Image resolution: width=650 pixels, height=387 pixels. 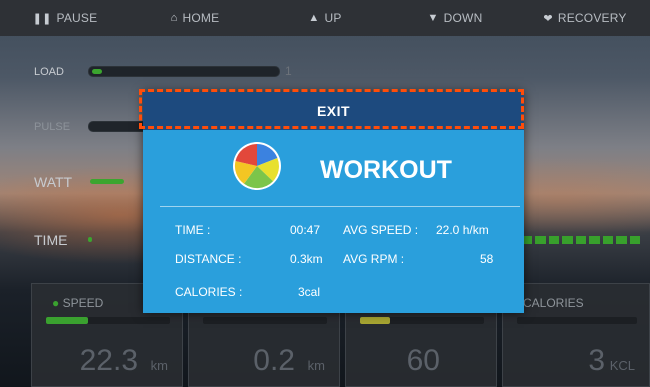 What do you see at coordinates (314, 18) in the screenshot?
I see `up-arrow-icon: ▲` at bounding box center [314, 18].